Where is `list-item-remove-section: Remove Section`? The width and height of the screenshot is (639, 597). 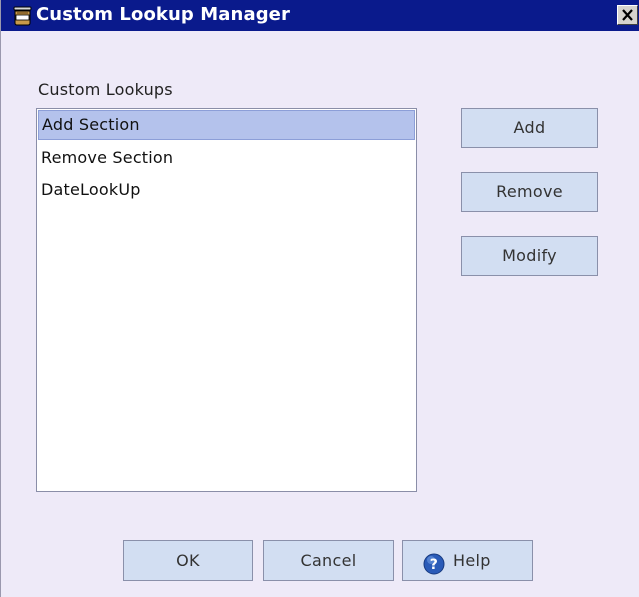 list-item-remove-section: Remove Section is located at coordinates (226, 158).